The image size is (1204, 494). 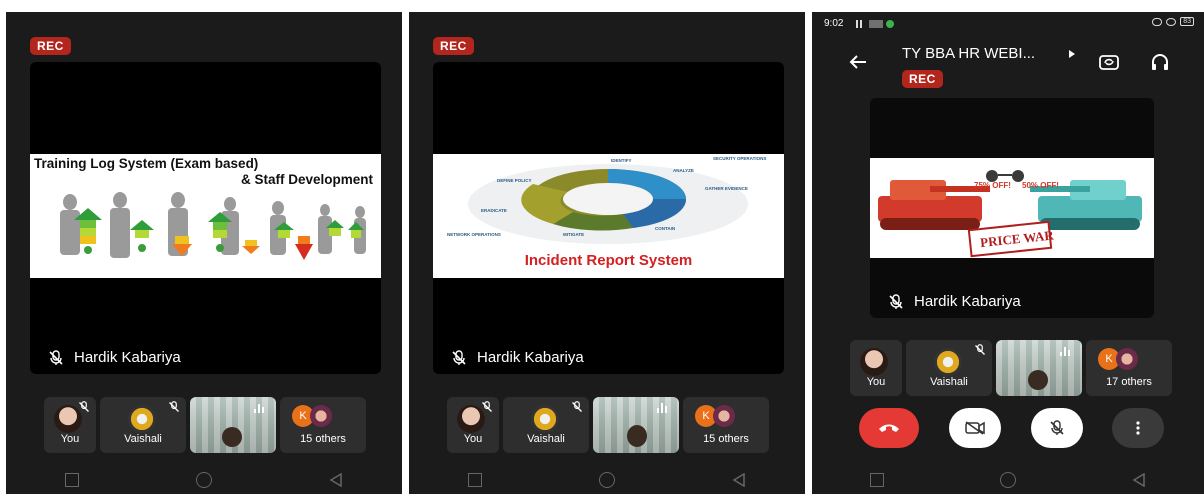 I want to click on chevron-right-icon, so click(x=1072, y=54).